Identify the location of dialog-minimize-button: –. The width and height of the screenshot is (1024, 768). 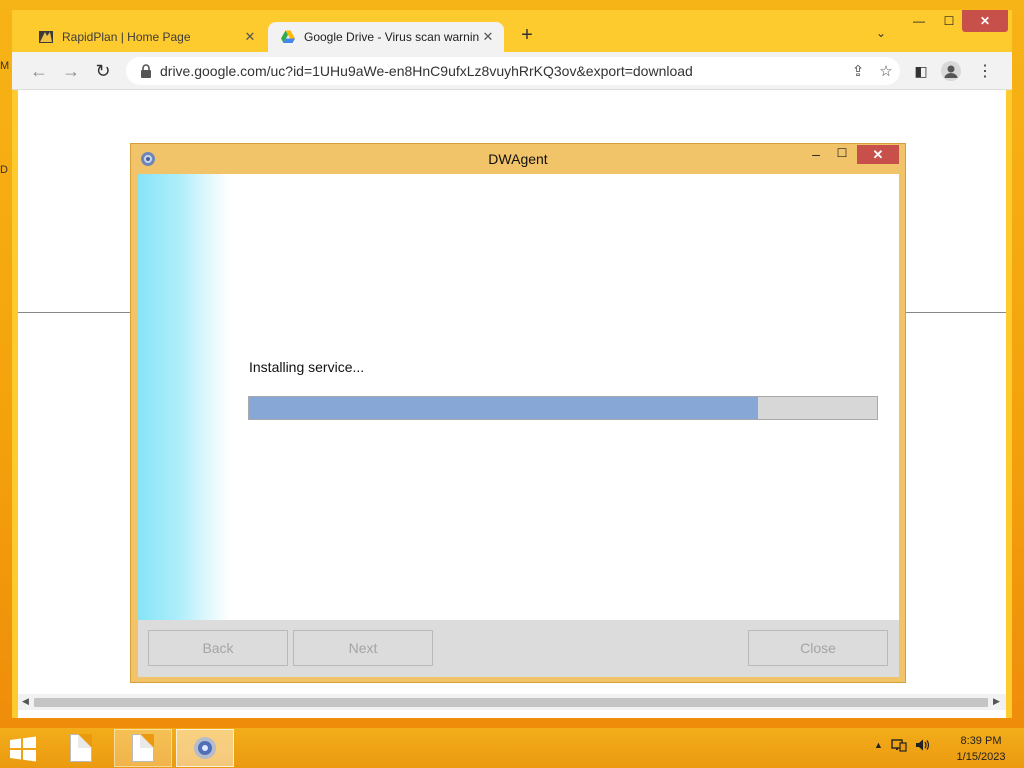
(816, 156).